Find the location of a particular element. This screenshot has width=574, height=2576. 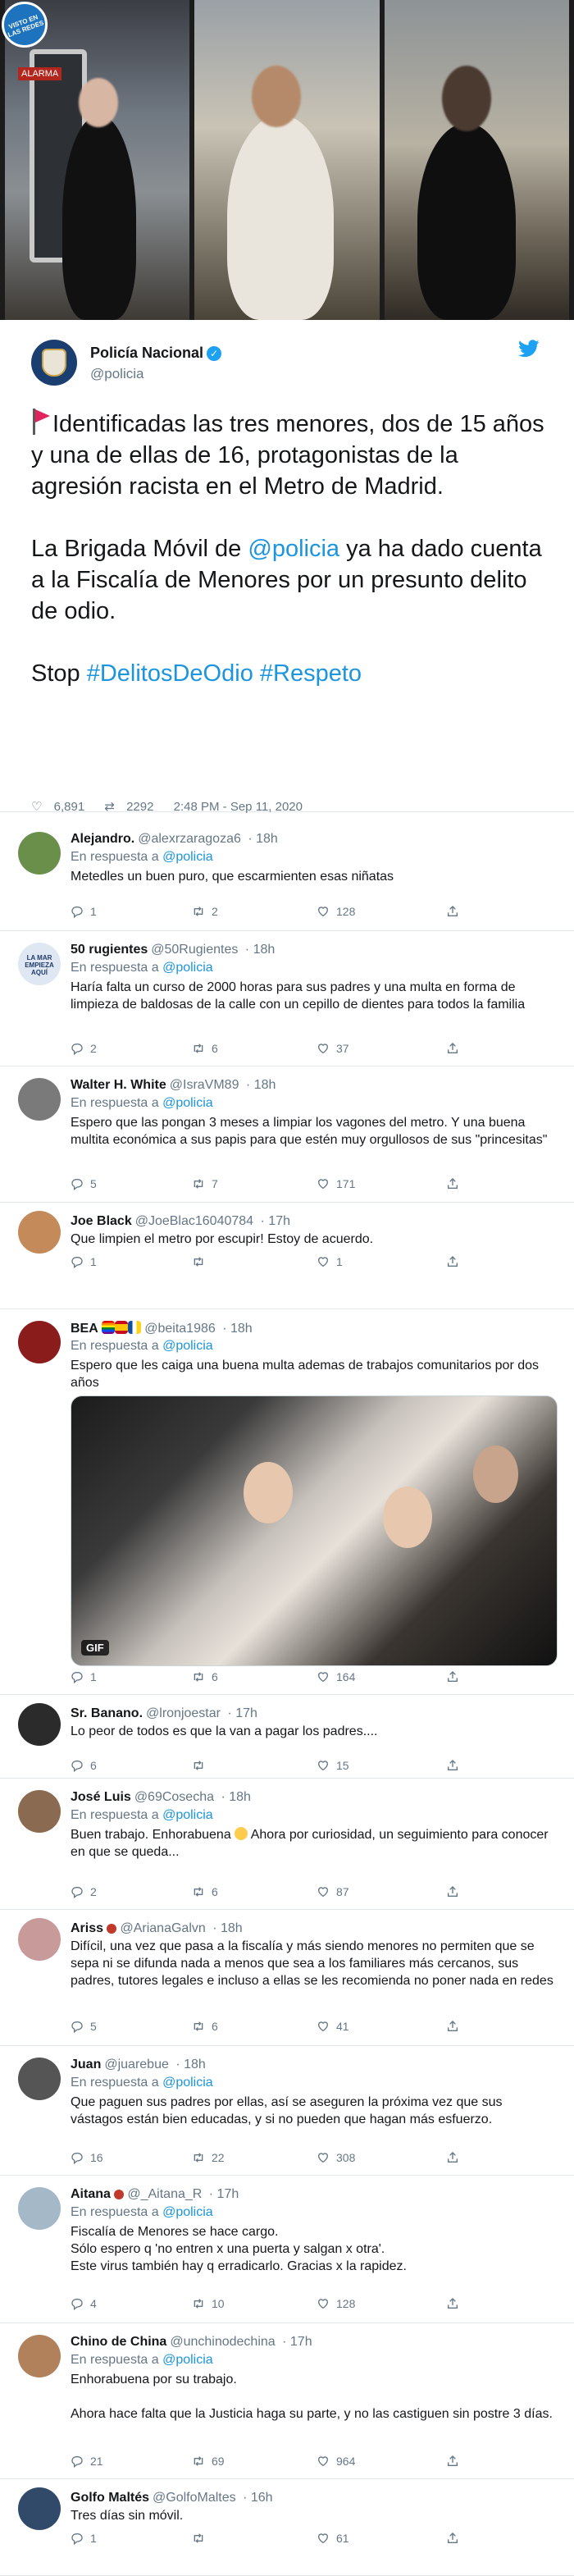

retweet-button: 10 is located at coordinates (208, 2304).